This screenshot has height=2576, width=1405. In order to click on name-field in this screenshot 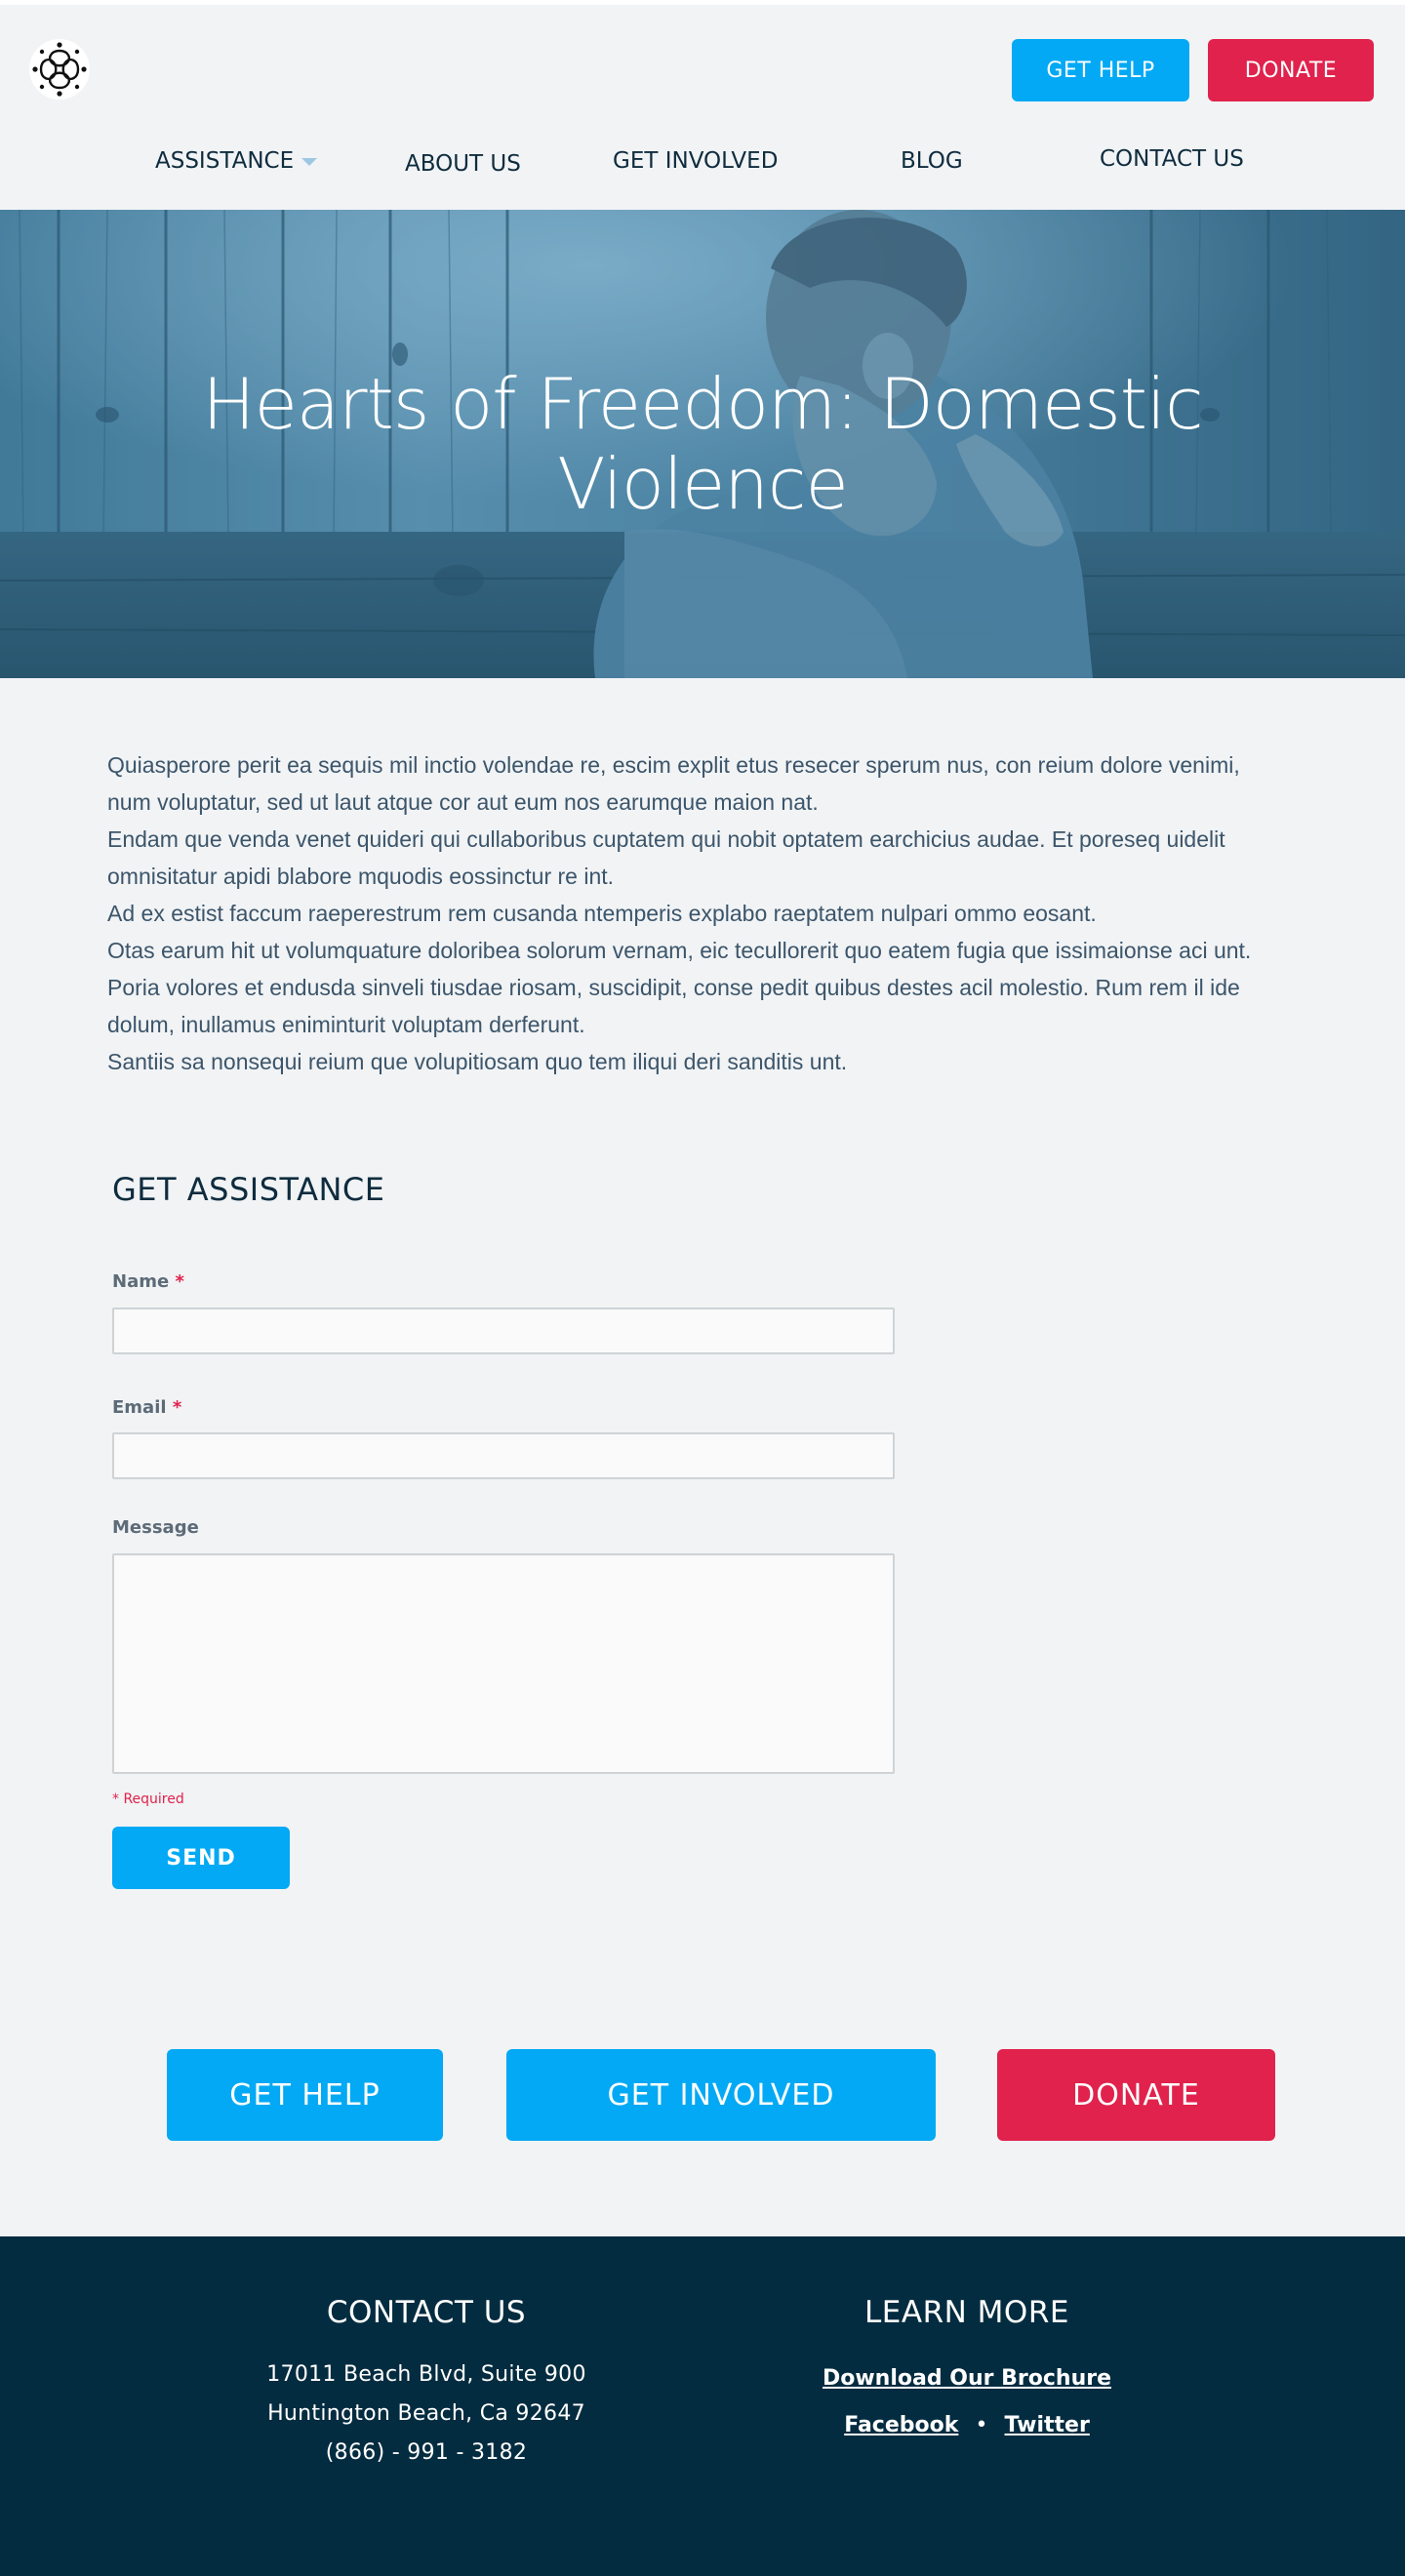, I will do `click(503, 1331)`.